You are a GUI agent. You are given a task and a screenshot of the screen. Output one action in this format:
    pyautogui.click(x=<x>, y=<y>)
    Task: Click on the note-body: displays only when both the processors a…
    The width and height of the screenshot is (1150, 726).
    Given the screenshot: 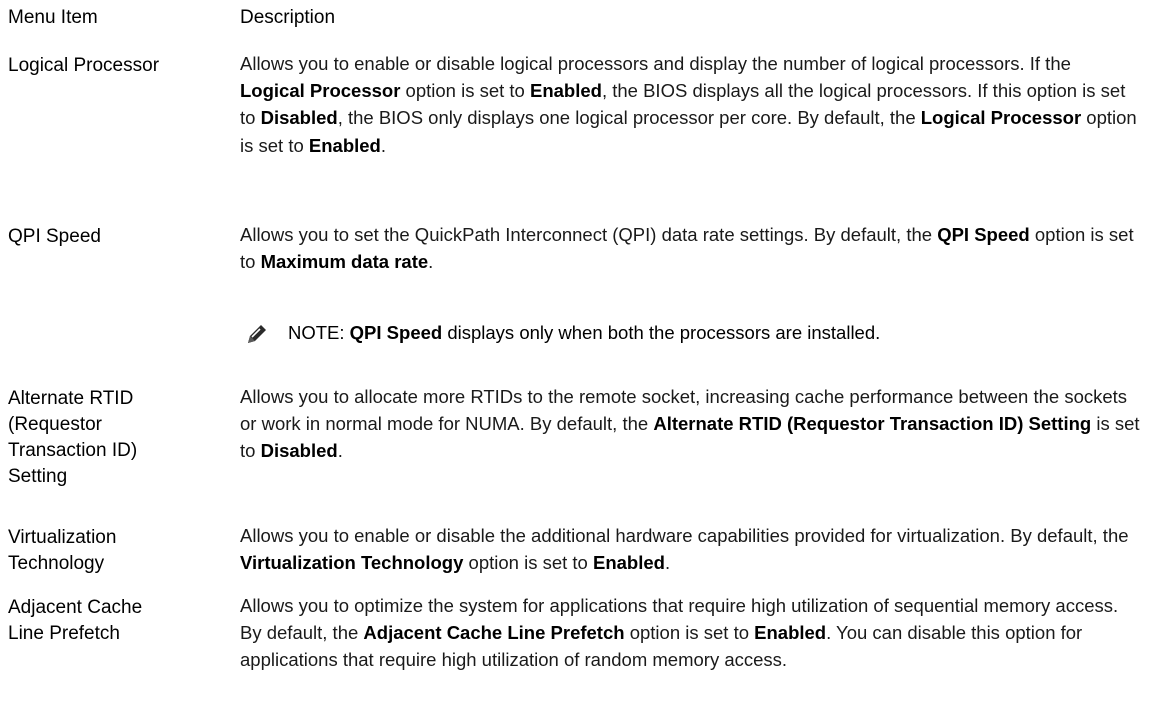 What is the action you would take?
    pyautogui.click(x=661, y=332)
    